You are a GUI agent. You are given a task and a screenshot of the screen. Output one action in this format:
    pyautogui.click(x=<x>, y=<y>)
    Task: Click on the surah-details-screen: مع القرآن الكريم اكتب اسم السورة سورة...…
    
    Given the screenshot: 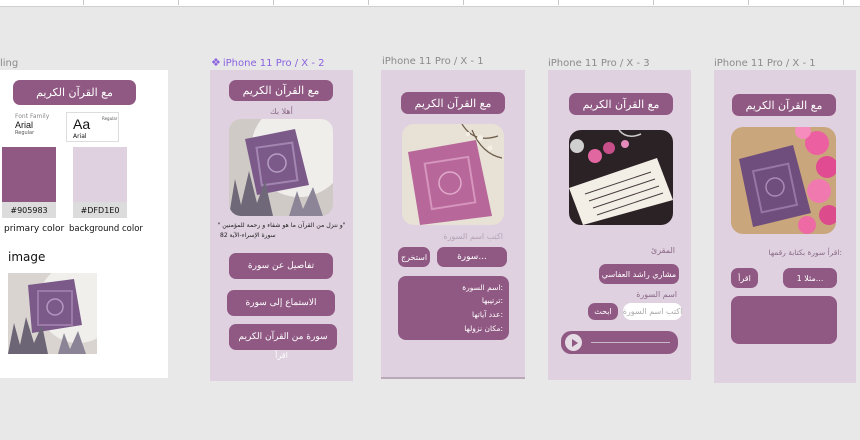 What is the action you would take?
    pyautogui.click(x=453, y=224)
    